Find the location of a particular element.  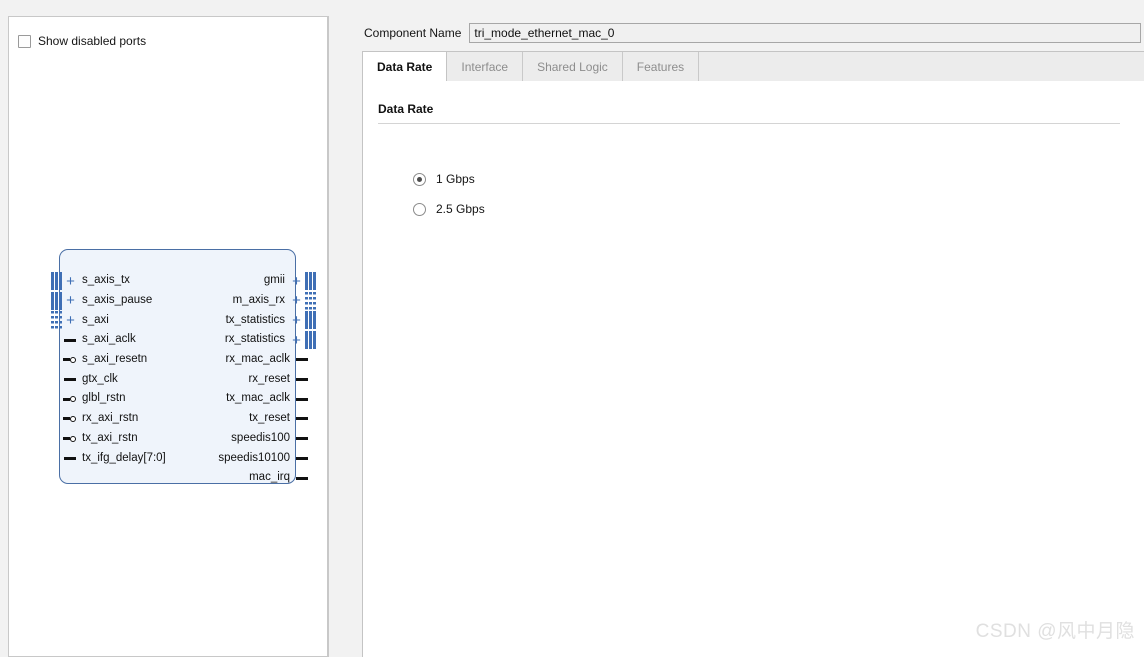

port-row: tx_reset is located at coordinates (282, 419).